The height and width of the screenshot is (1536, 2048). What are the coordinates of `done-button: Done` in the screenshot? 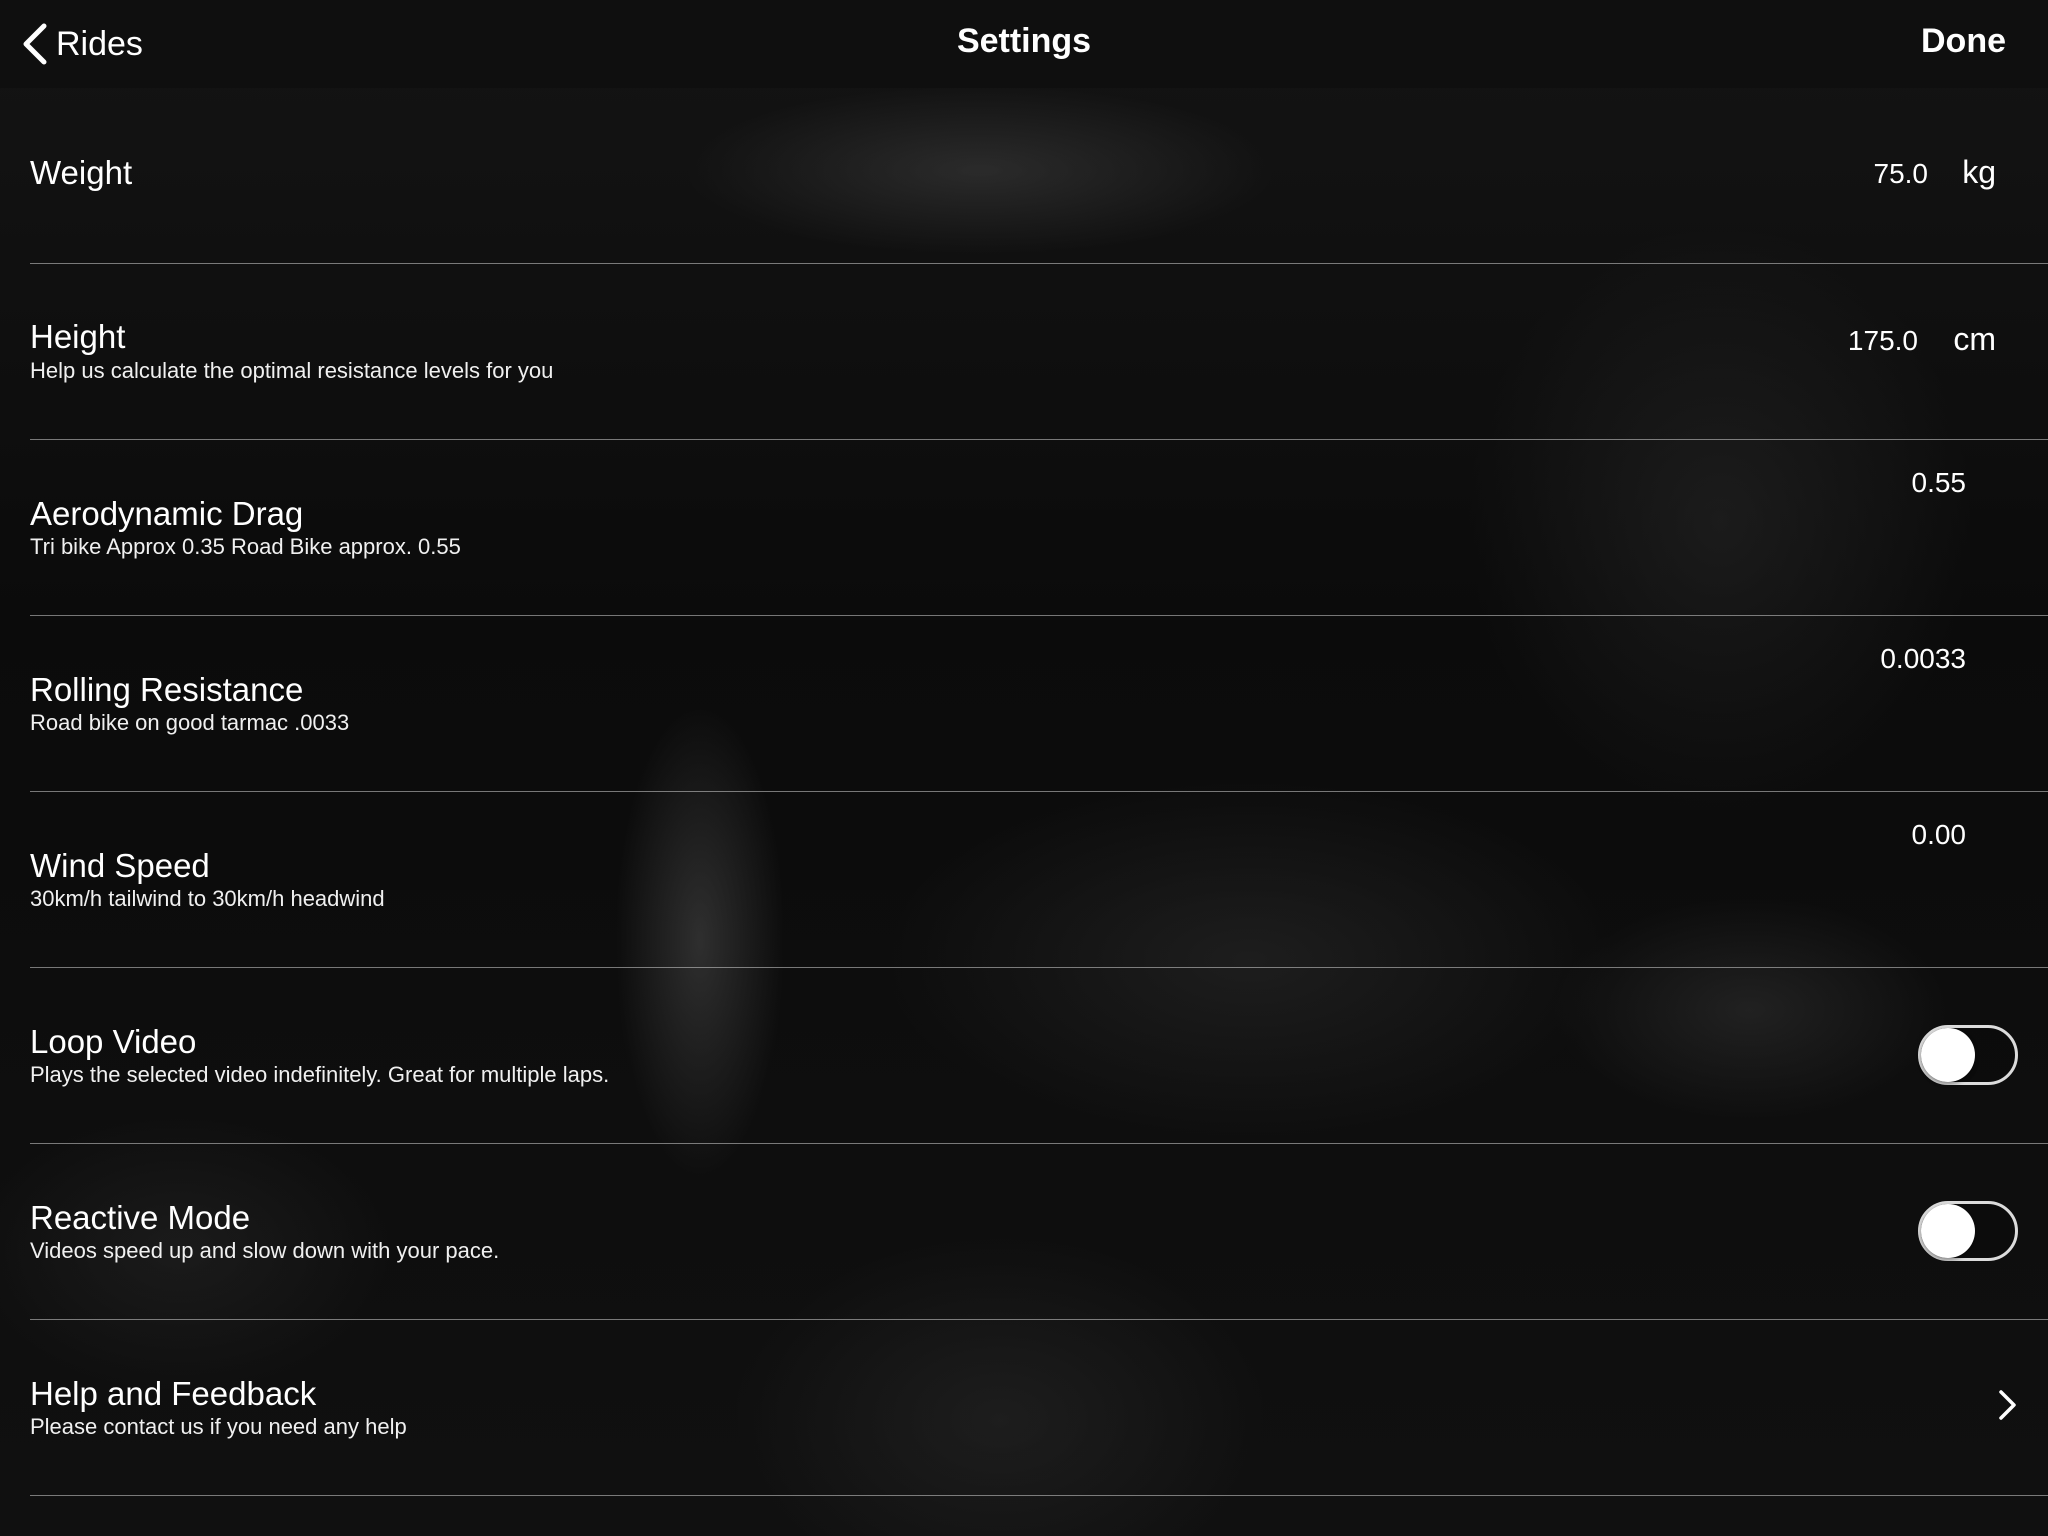 It's located at (1963, 41).